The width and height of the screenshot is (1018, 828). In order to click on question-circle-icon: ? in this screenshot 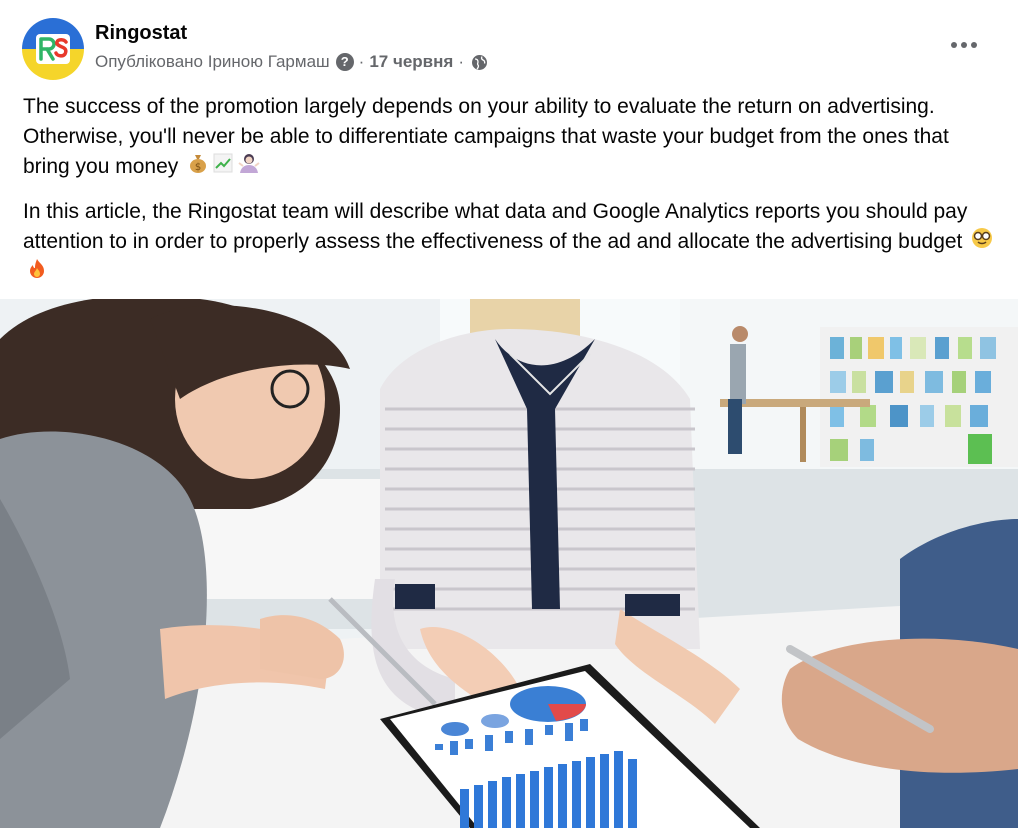, I will do `click(344, 62)`.